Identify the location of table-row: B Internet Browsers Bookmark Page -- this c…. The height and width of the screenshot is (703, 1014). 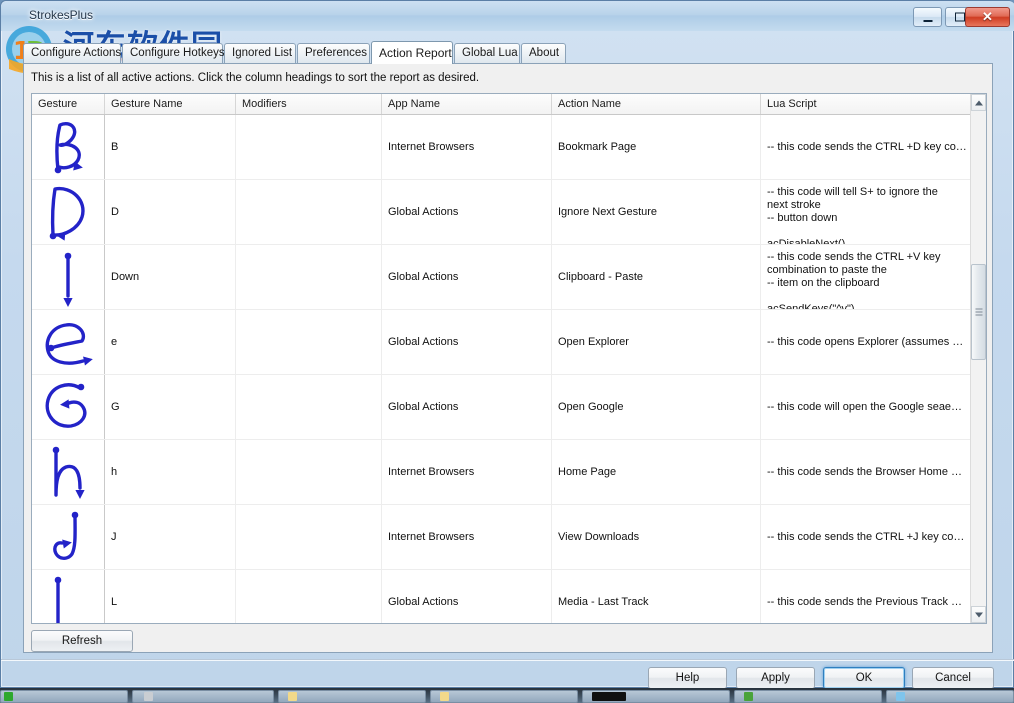
(501, 147).